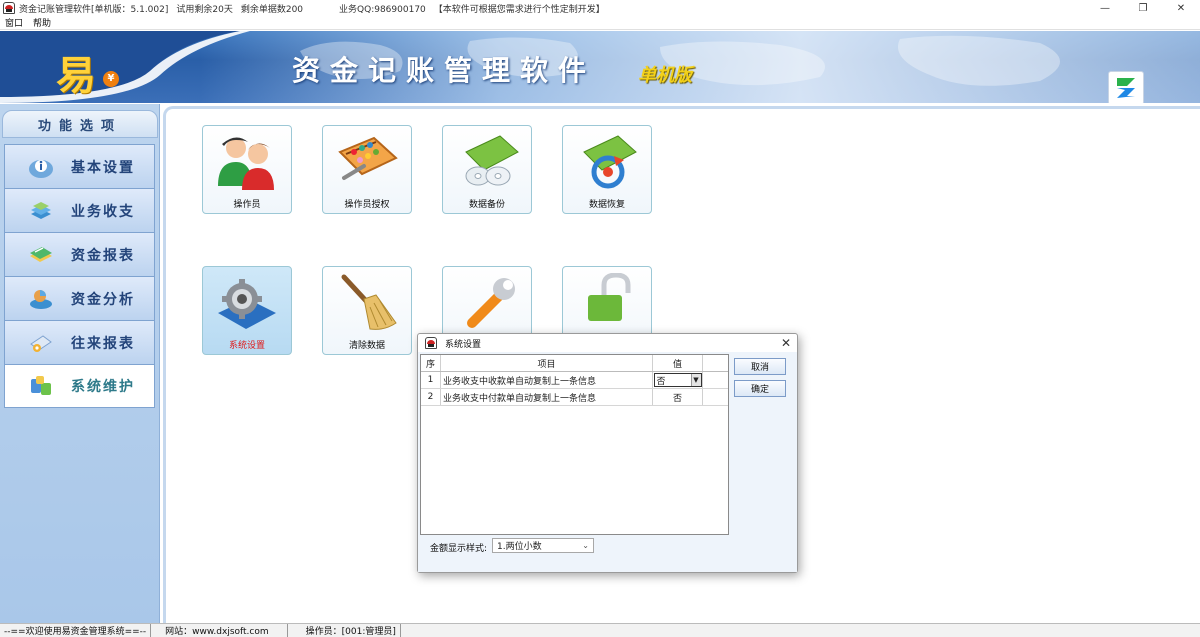 The width and height of the screenshot is (1200, 637). Describe the element at coordinates (272, 9) in the screenshot. I see `title-remaining-docs: 剩余单据数200` at that location.